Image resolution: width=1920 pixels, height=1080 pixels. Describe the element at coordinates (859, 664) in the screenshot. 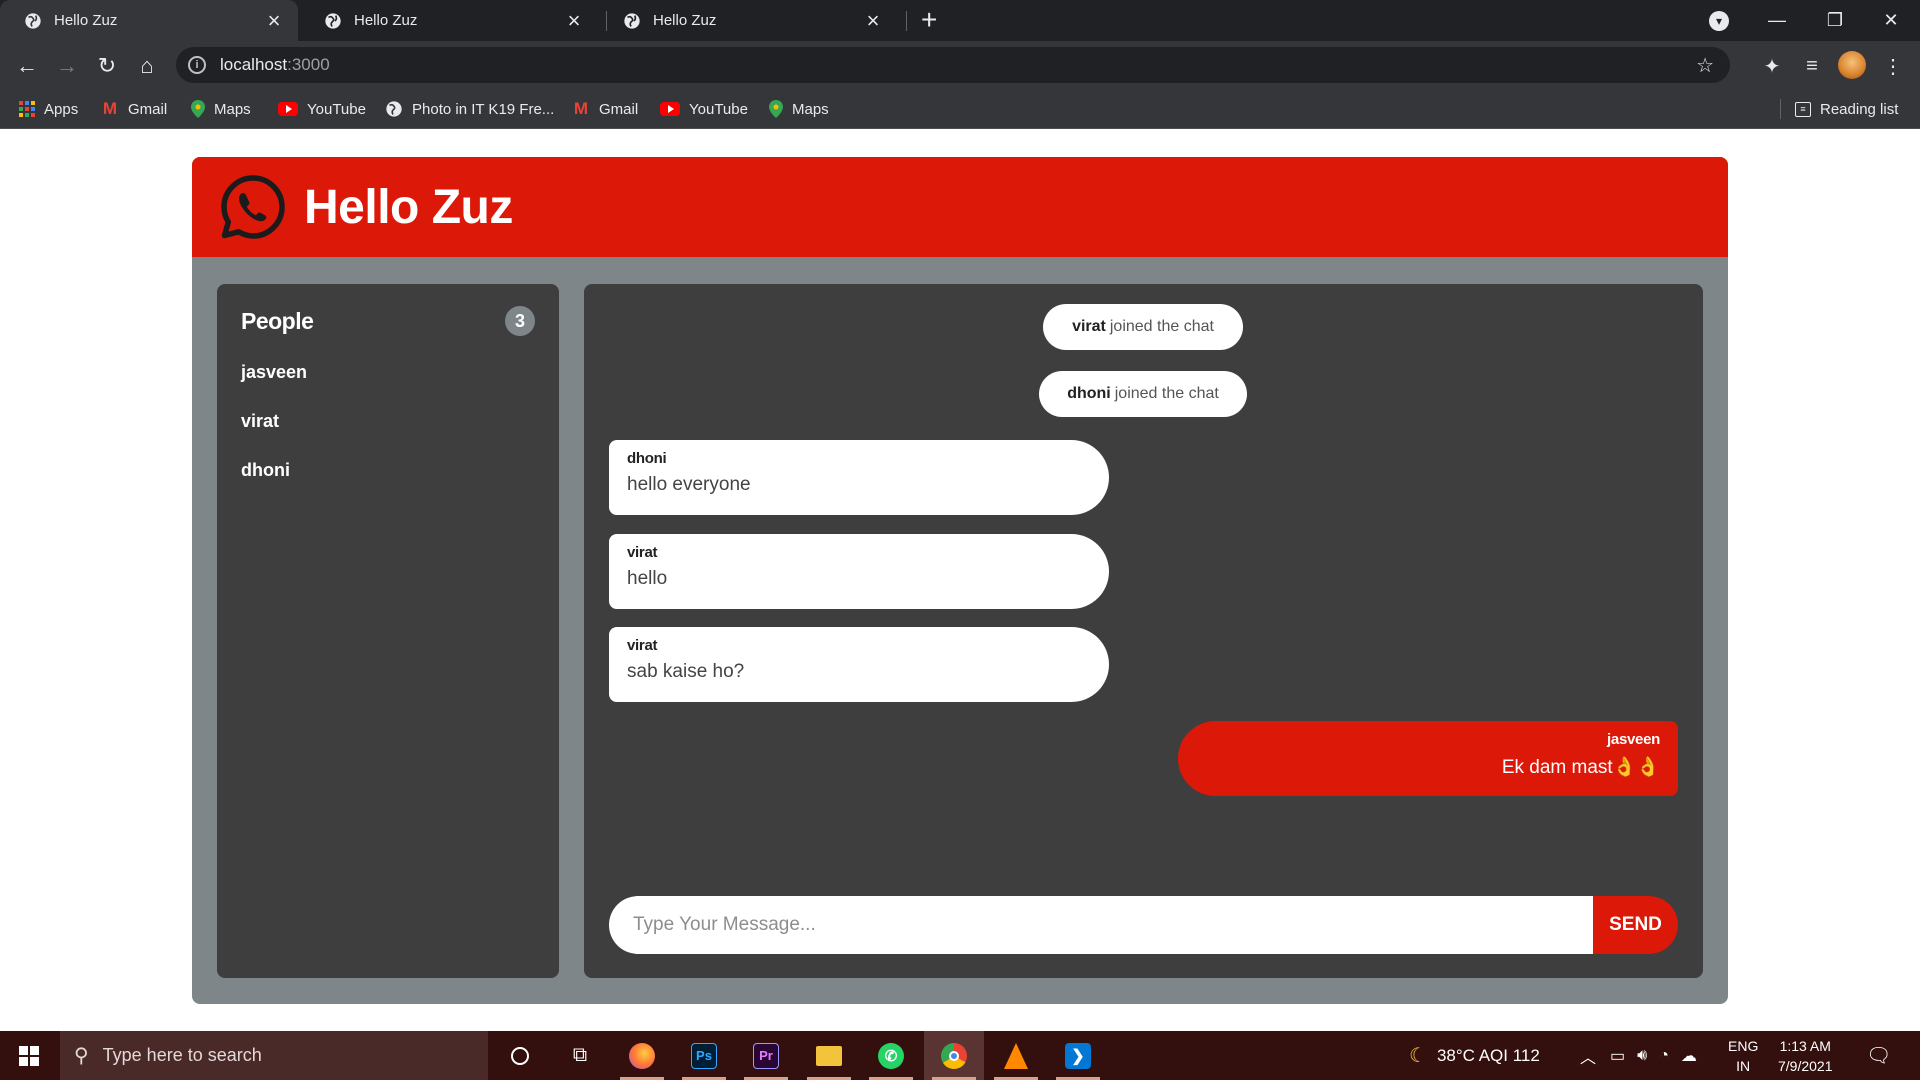

I see `chat-message: virat sab kaise ho?` at that location.